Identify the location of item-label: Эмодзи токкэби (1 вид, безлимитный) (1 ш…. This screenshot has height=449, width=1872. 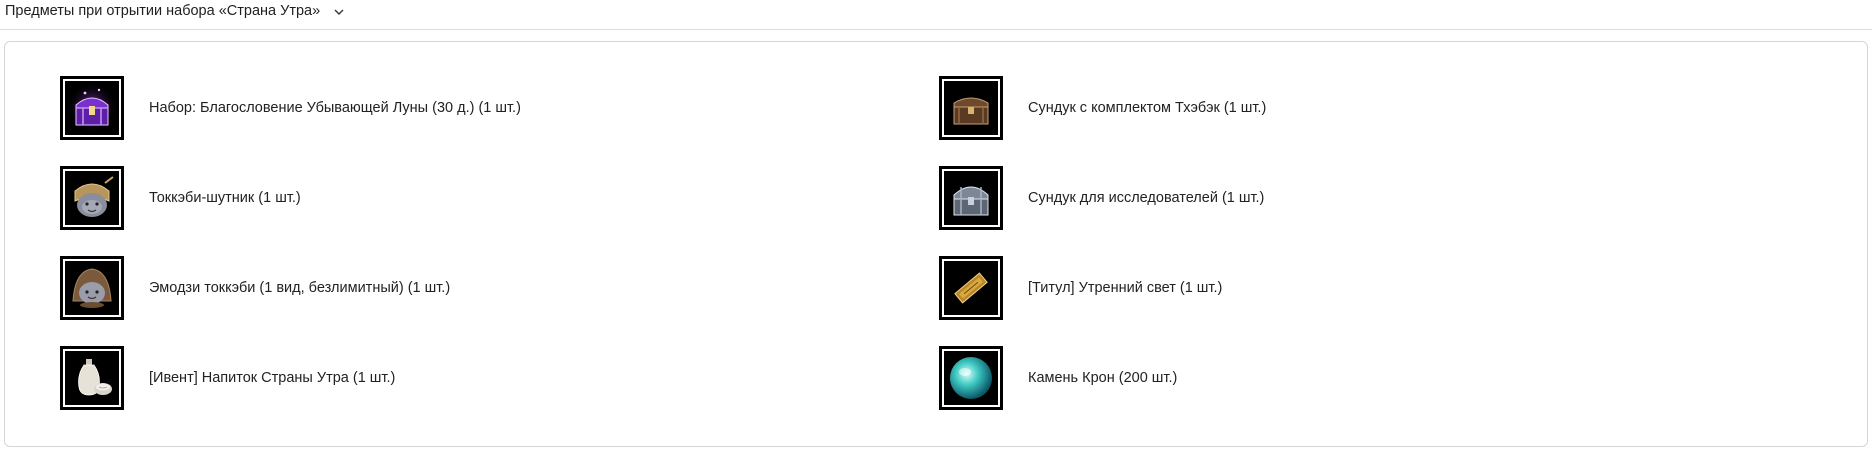
(300, 288).